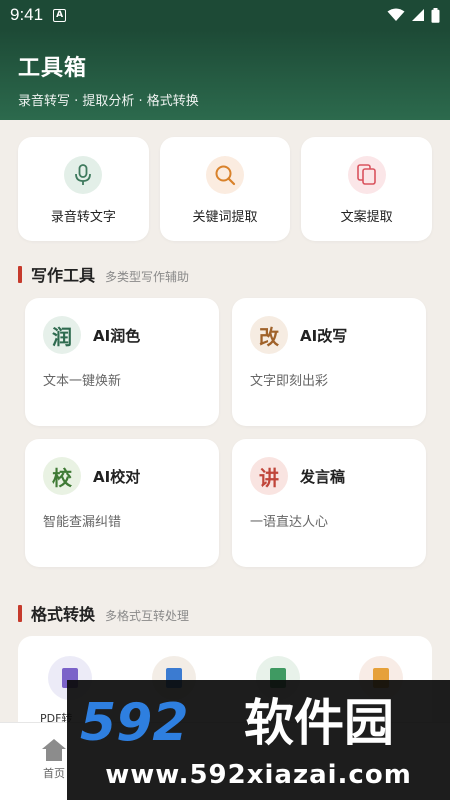 This screenshot has width=450, height=800. Describe the element at coordinates (329, 503) in the screenshot. I see `tool-card-speech: 讲 发言稿 一语直达人心` at that location.